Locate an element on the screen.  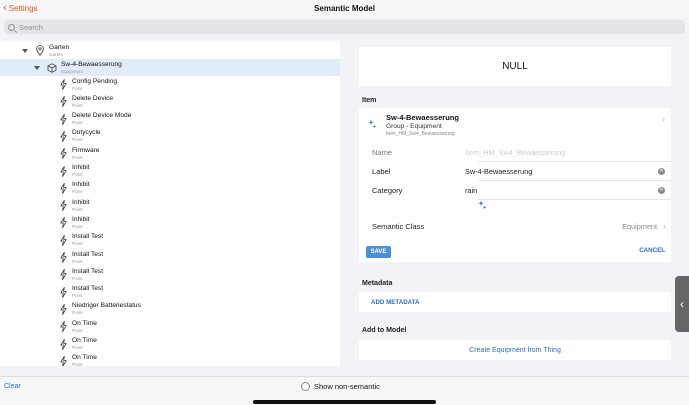
show-nonsemantic-toggle: Show non-semantic is located at coordinates (340, 386).